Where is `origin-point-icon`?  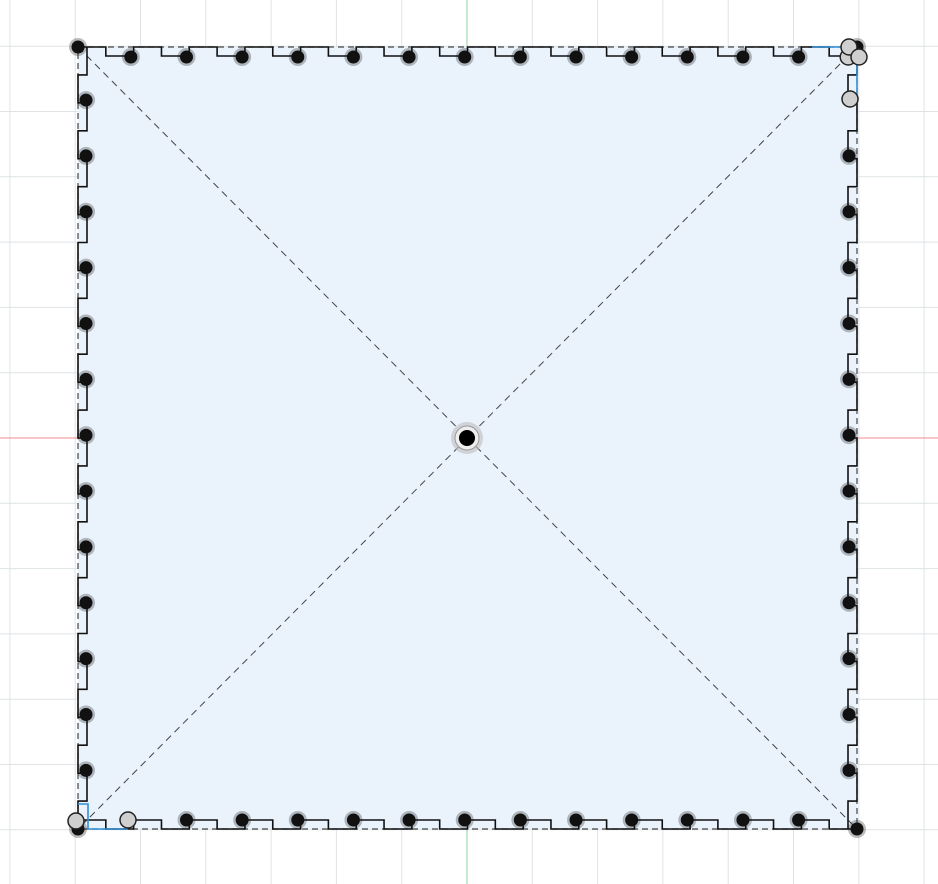
origin-point-icon is located at coordinates (467, 438).